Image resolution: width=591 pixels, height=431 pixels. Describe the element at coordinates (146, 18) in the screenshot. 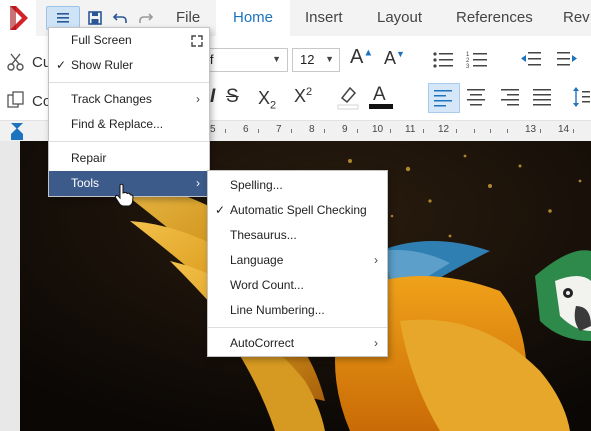

I see `redo-icon` at that location.